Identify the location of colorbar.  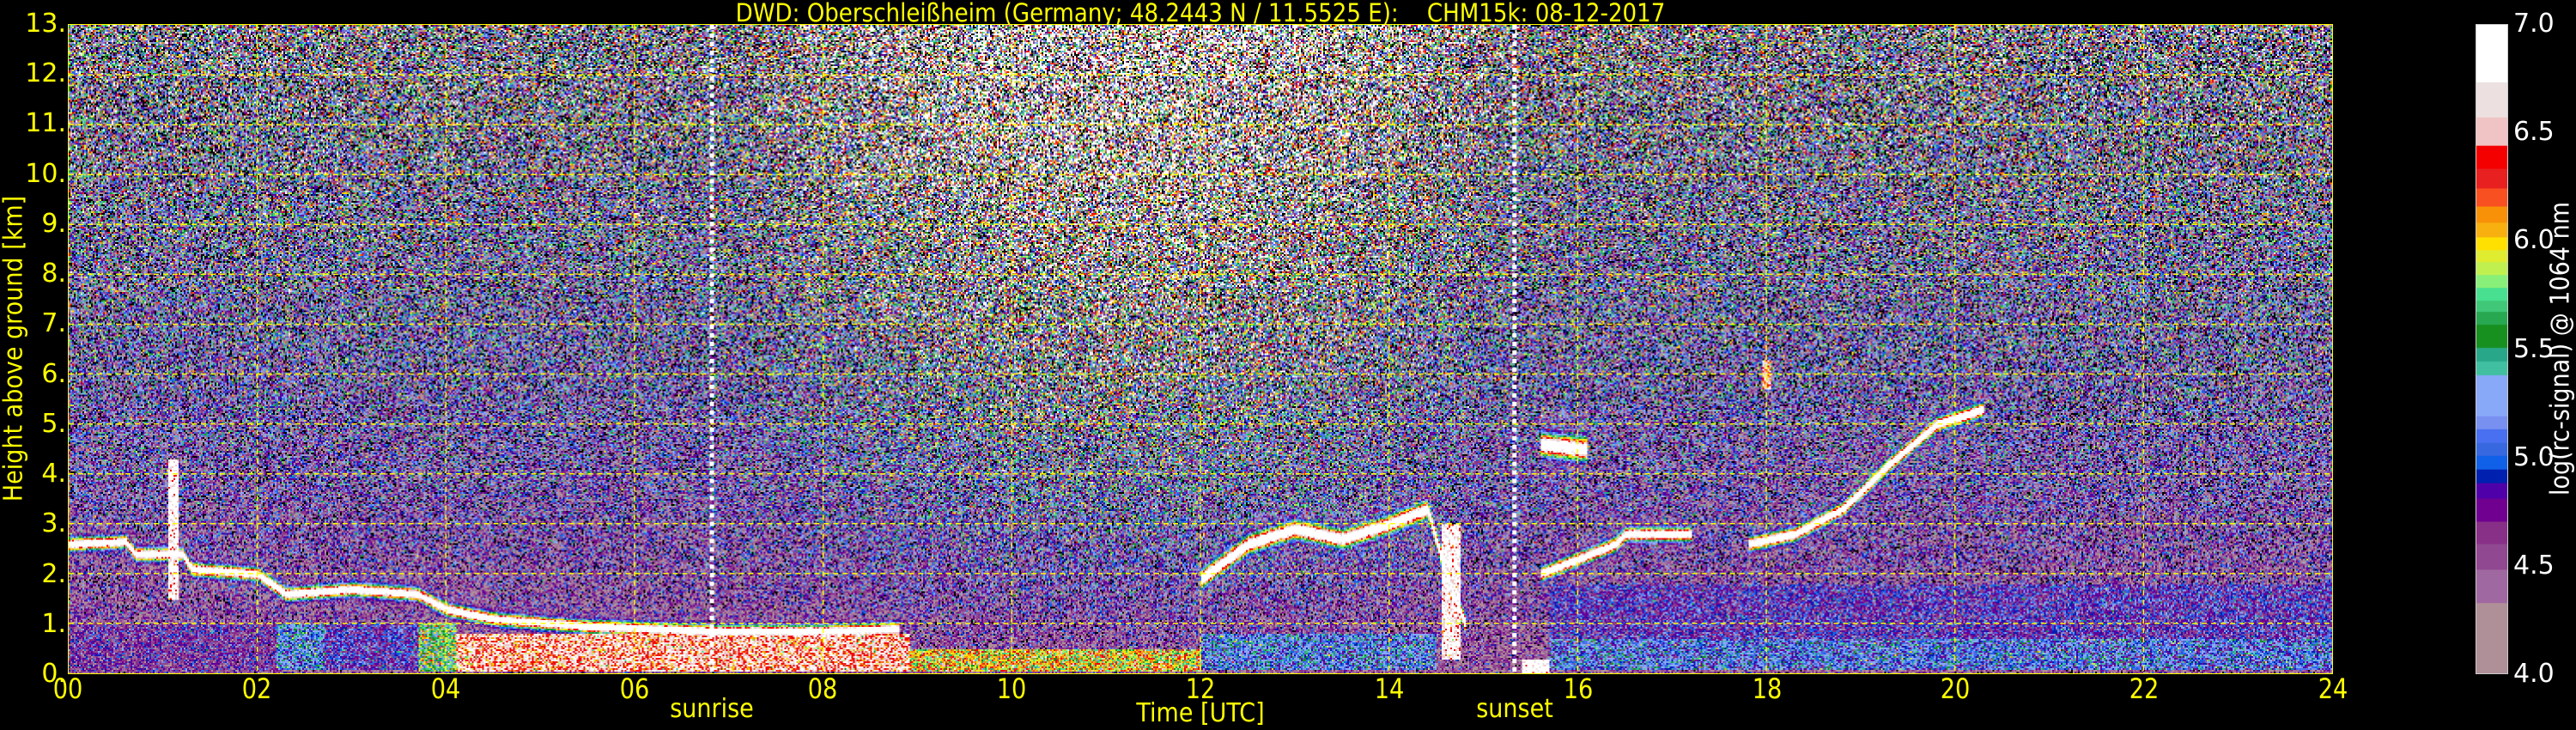
(2492, 349).